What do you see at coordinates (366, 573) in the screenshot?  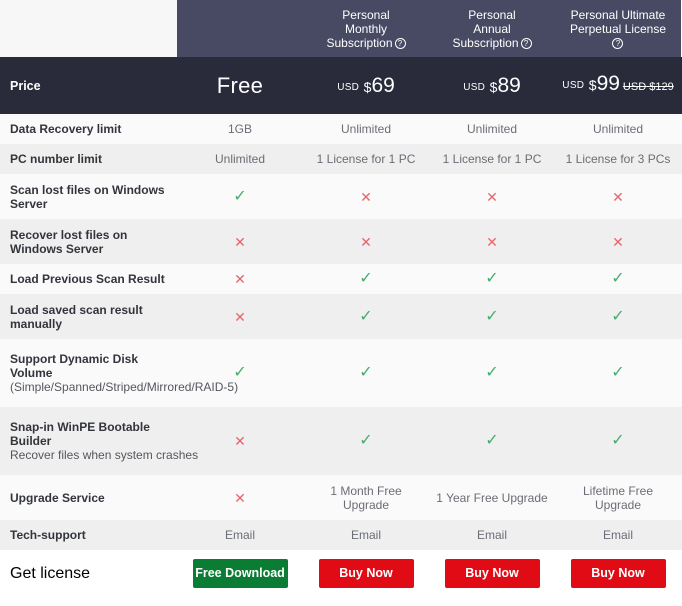 I see `buy-now-button-monthly: Buy Now` at bounding box center [366, 573].